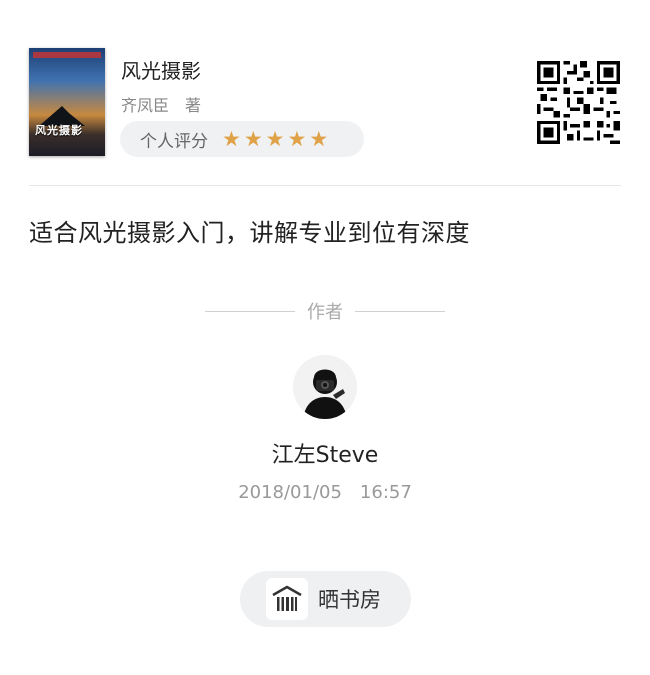  What do you see at coordinates (287, 599) in the screenshot?
I see `bookshelf-icon` at bounding box center [287, 599].